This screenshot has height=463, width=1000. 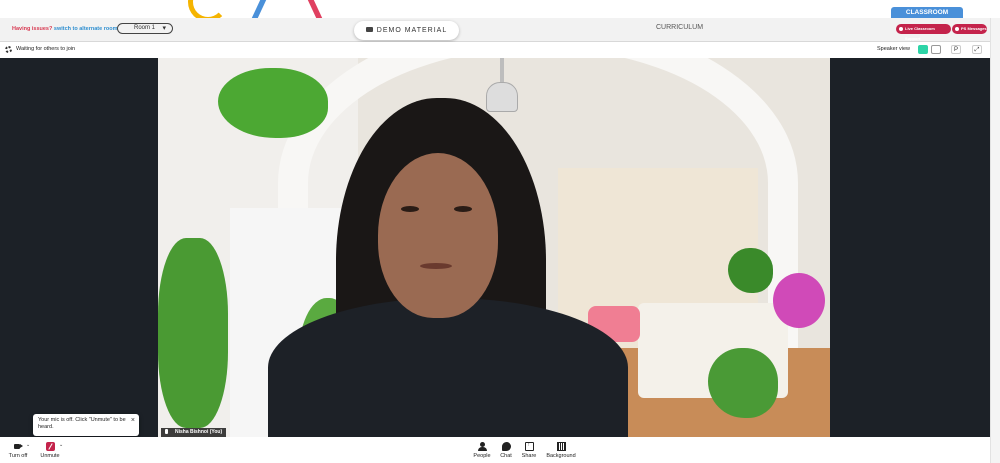 I want to click on chat-button: Chat, so click(x=506, y=450).